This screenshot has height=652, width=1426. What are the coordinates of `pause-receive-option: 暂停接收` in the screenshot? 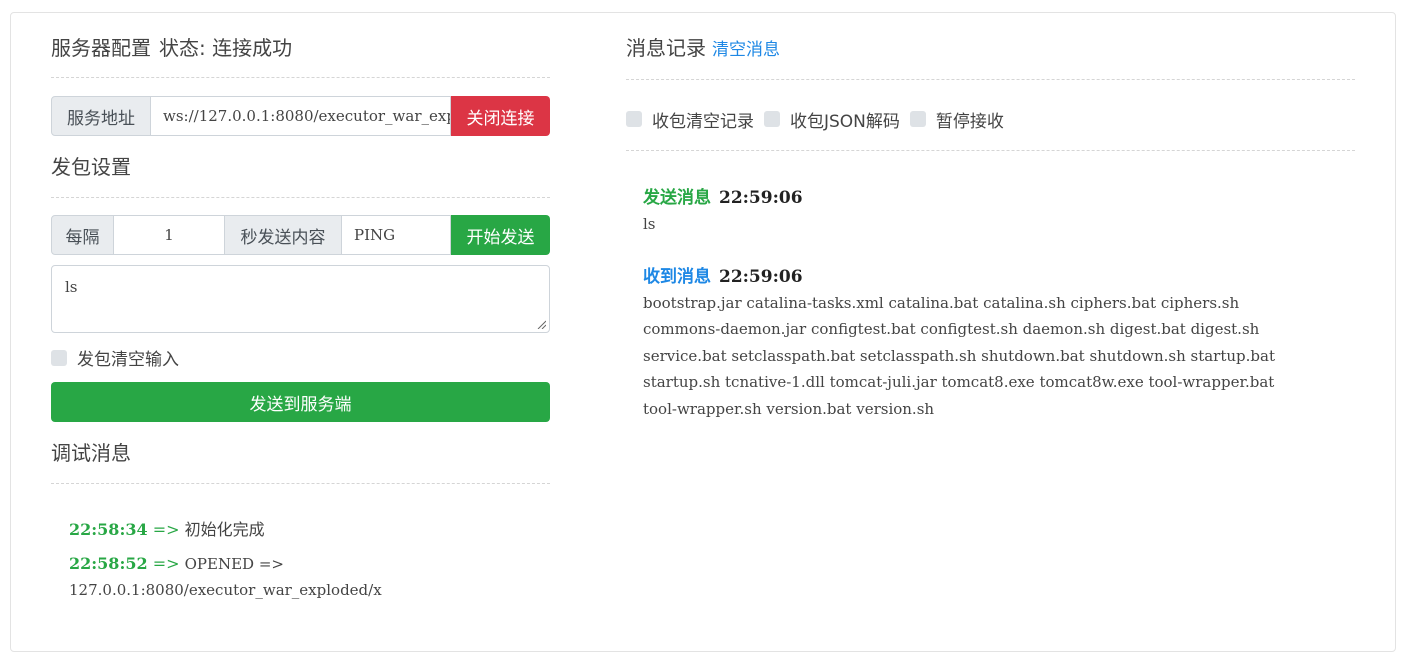 It's located at (956, 119).